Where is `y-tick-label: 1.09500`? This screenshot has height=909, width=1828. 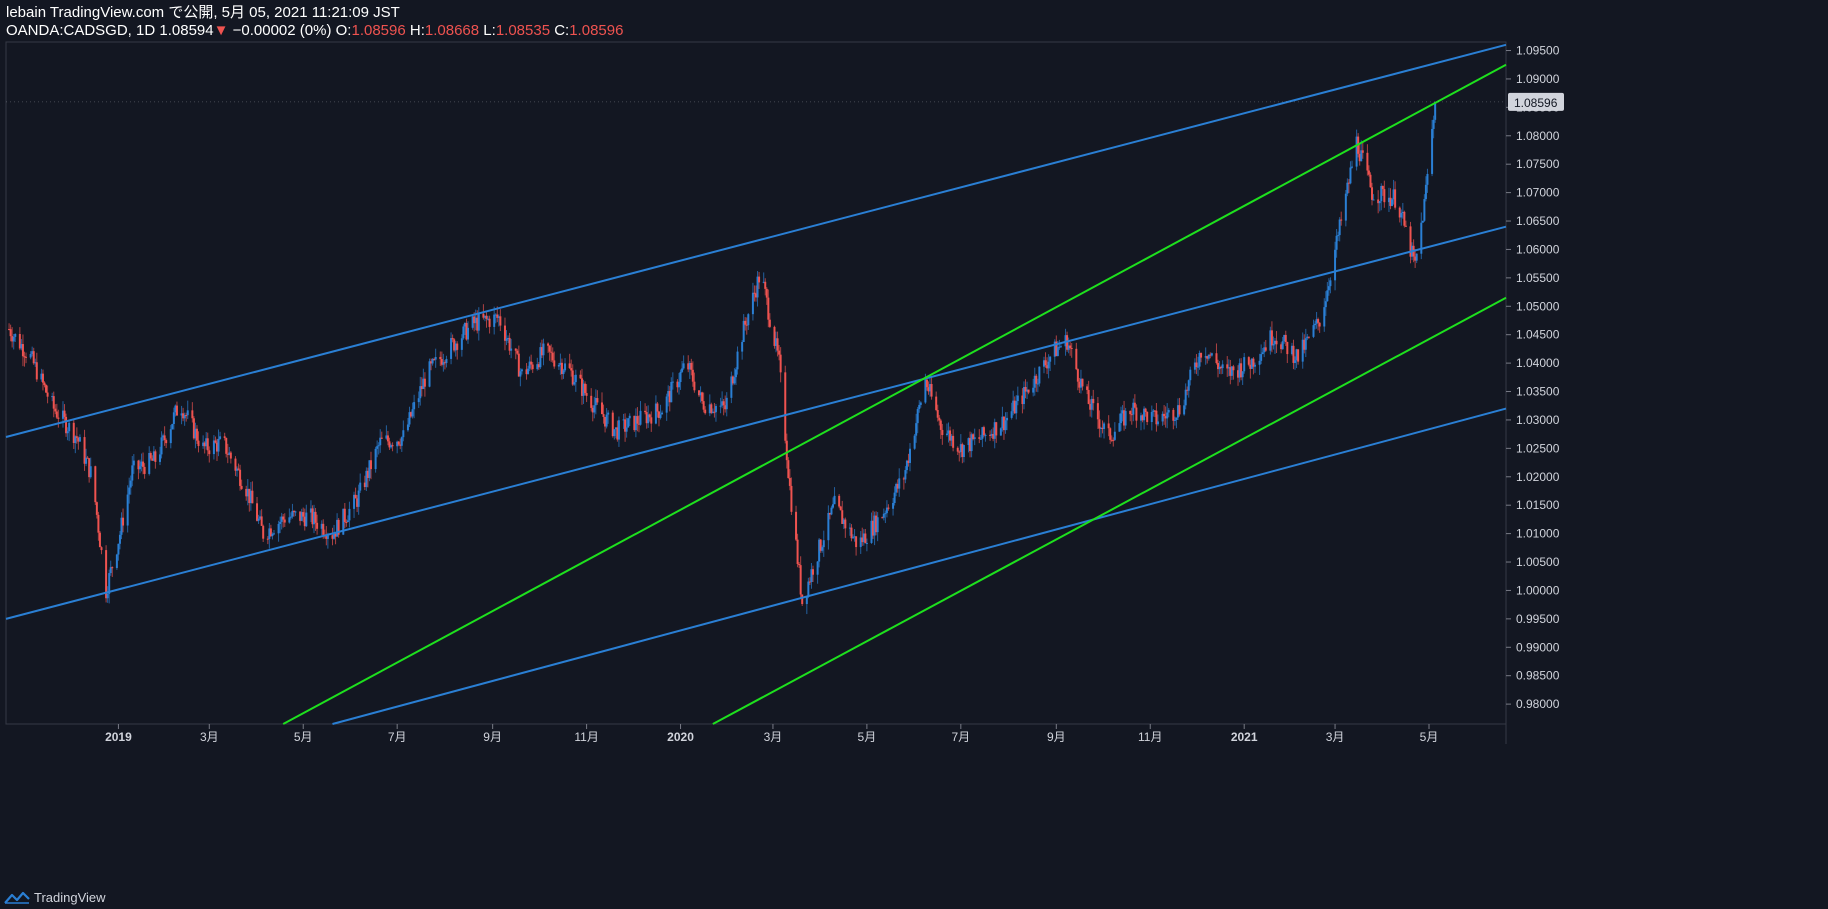 y-tick-label: 1.09500 is located at coordinates (1538, 51).